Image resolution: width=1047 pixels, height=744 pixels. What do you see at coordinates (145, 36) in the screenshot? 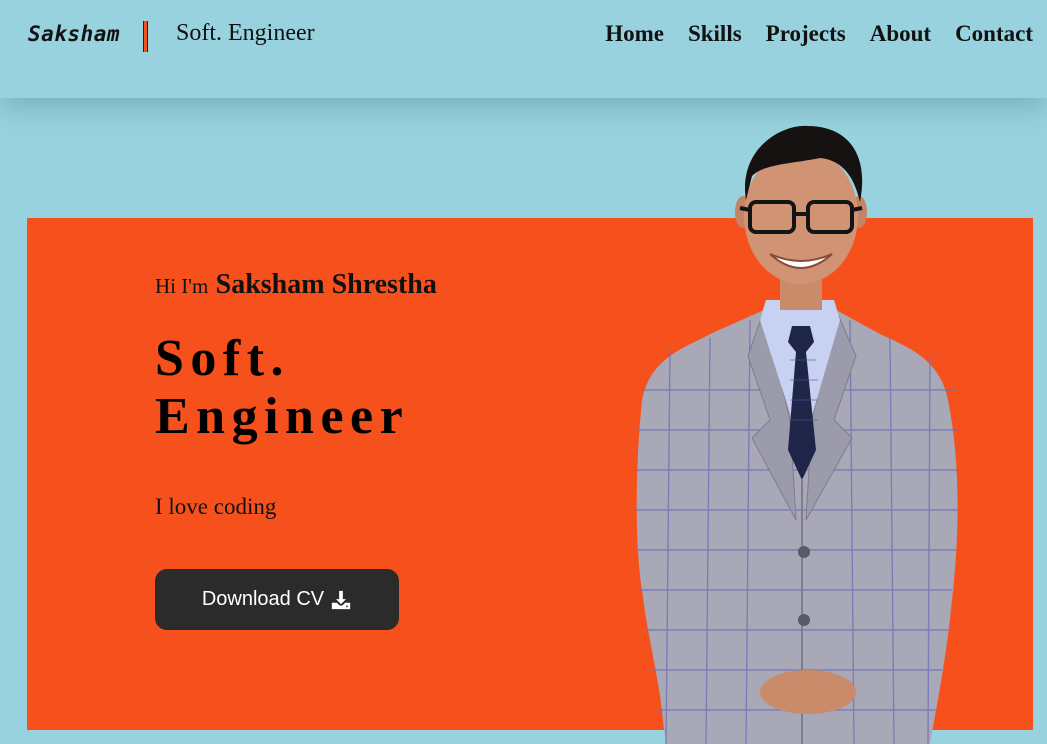
I see `logo-divider` at bounding box center [145, 36].